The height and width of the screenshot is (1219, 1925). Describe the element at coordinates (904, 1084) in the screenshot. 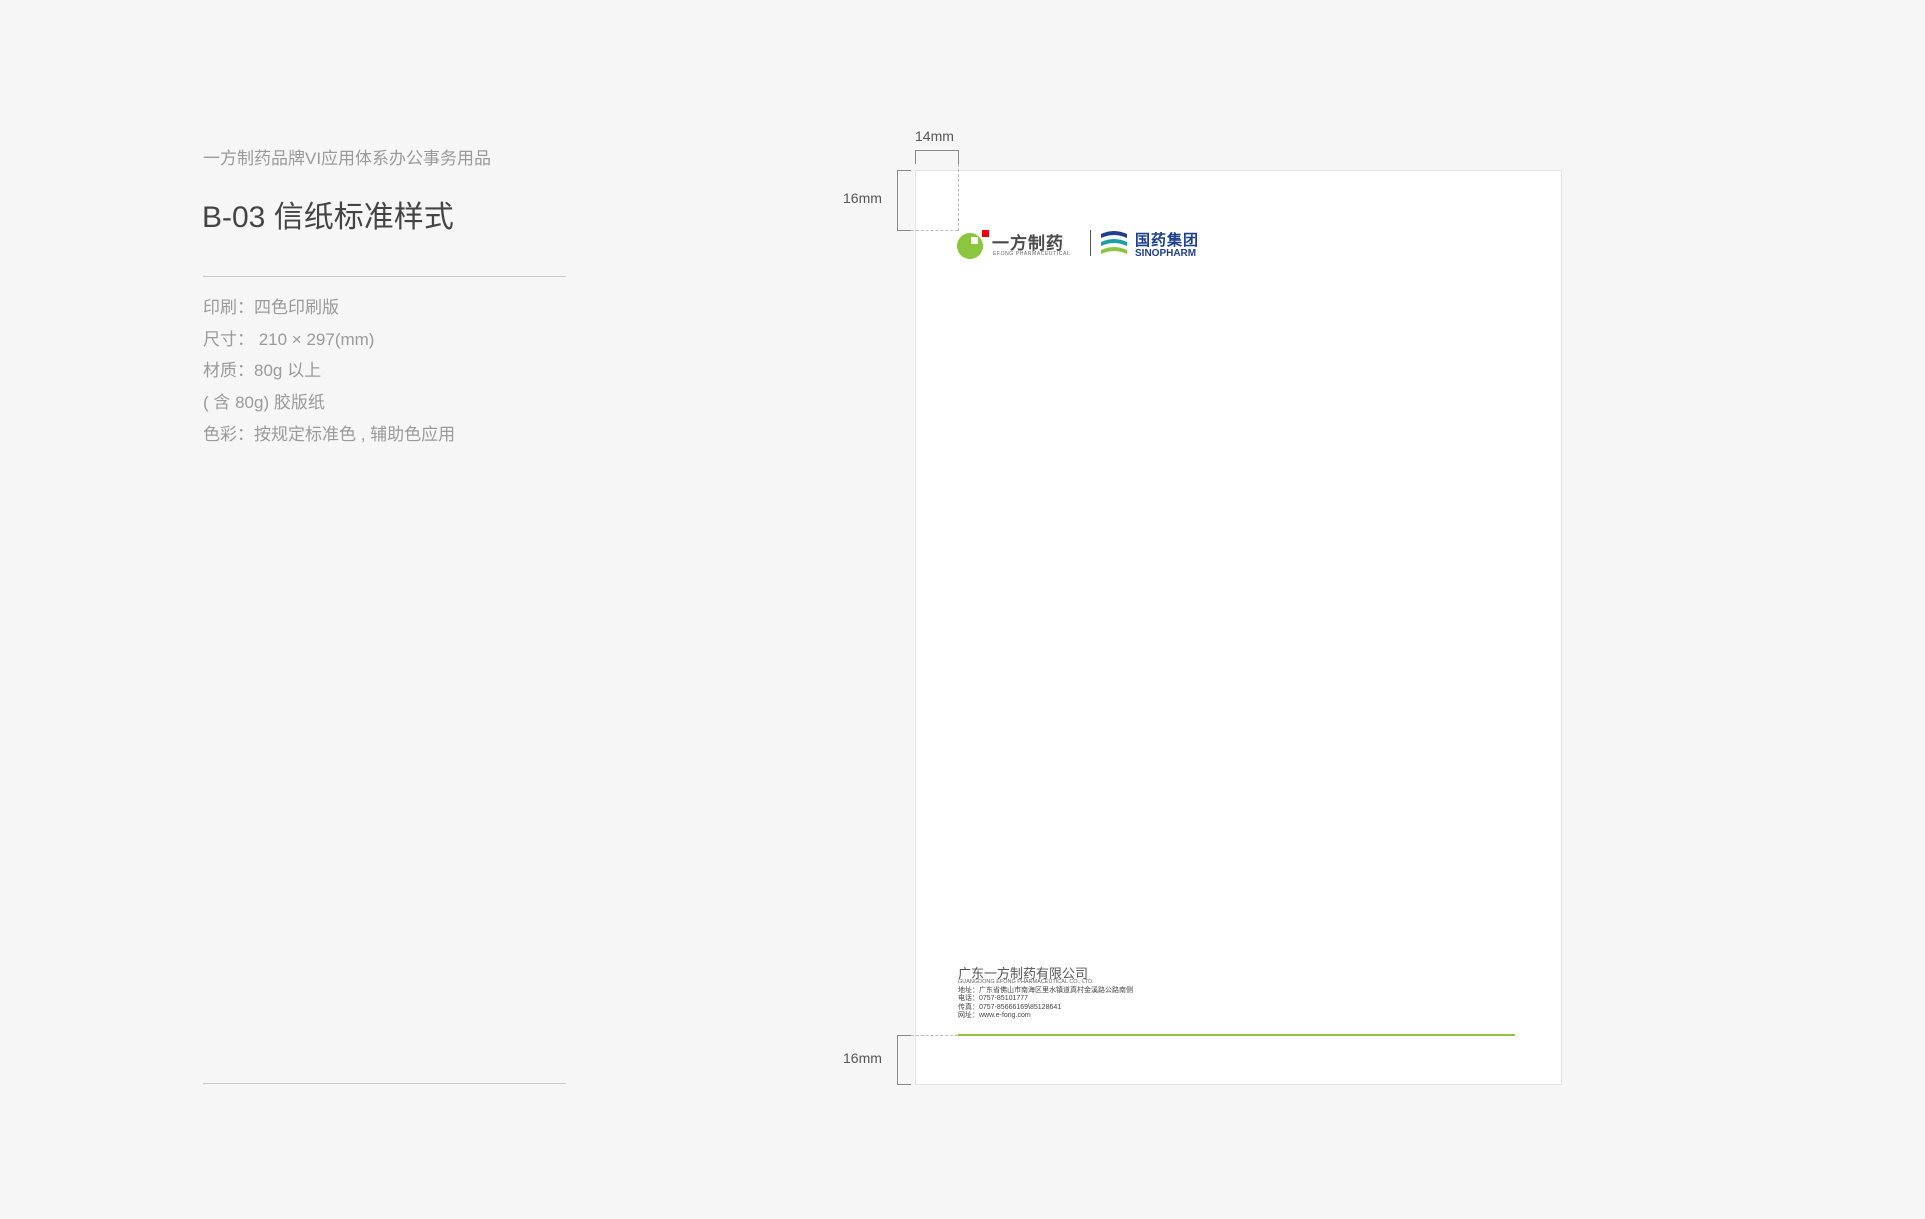

I see `bottom-margin-tick-bottom` at that location.